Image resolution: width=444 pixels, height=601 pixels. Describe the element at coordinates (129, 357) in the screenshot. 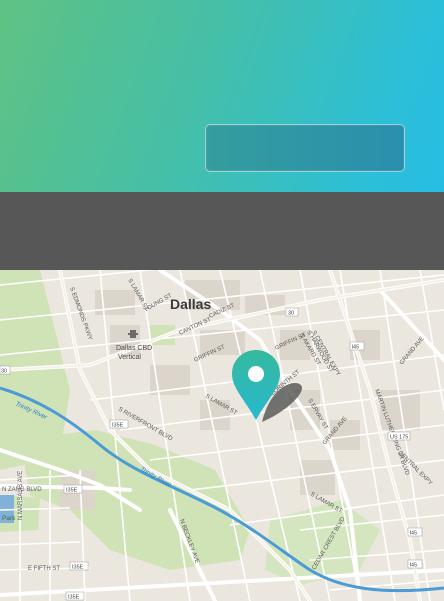

I see `poi-label-2: Vertical` at that location.